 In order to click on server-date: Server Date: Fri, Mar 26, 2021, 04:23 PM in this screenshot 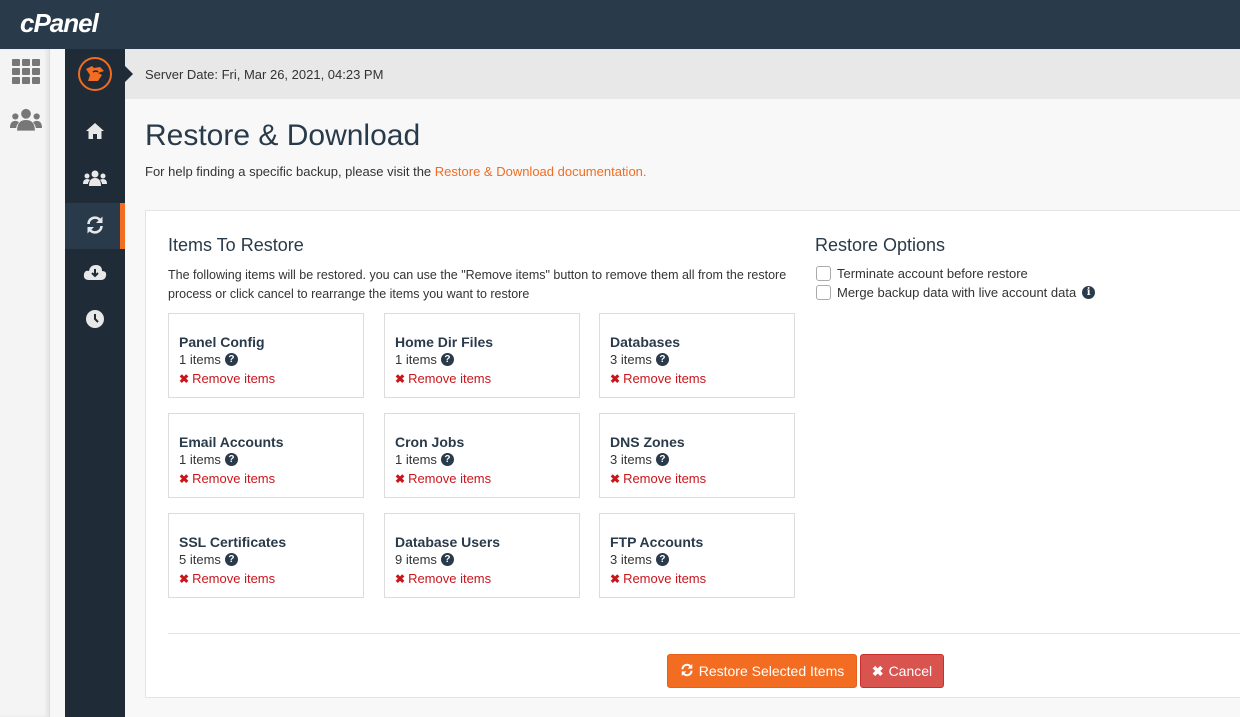, I will do `click(264, 74)`.